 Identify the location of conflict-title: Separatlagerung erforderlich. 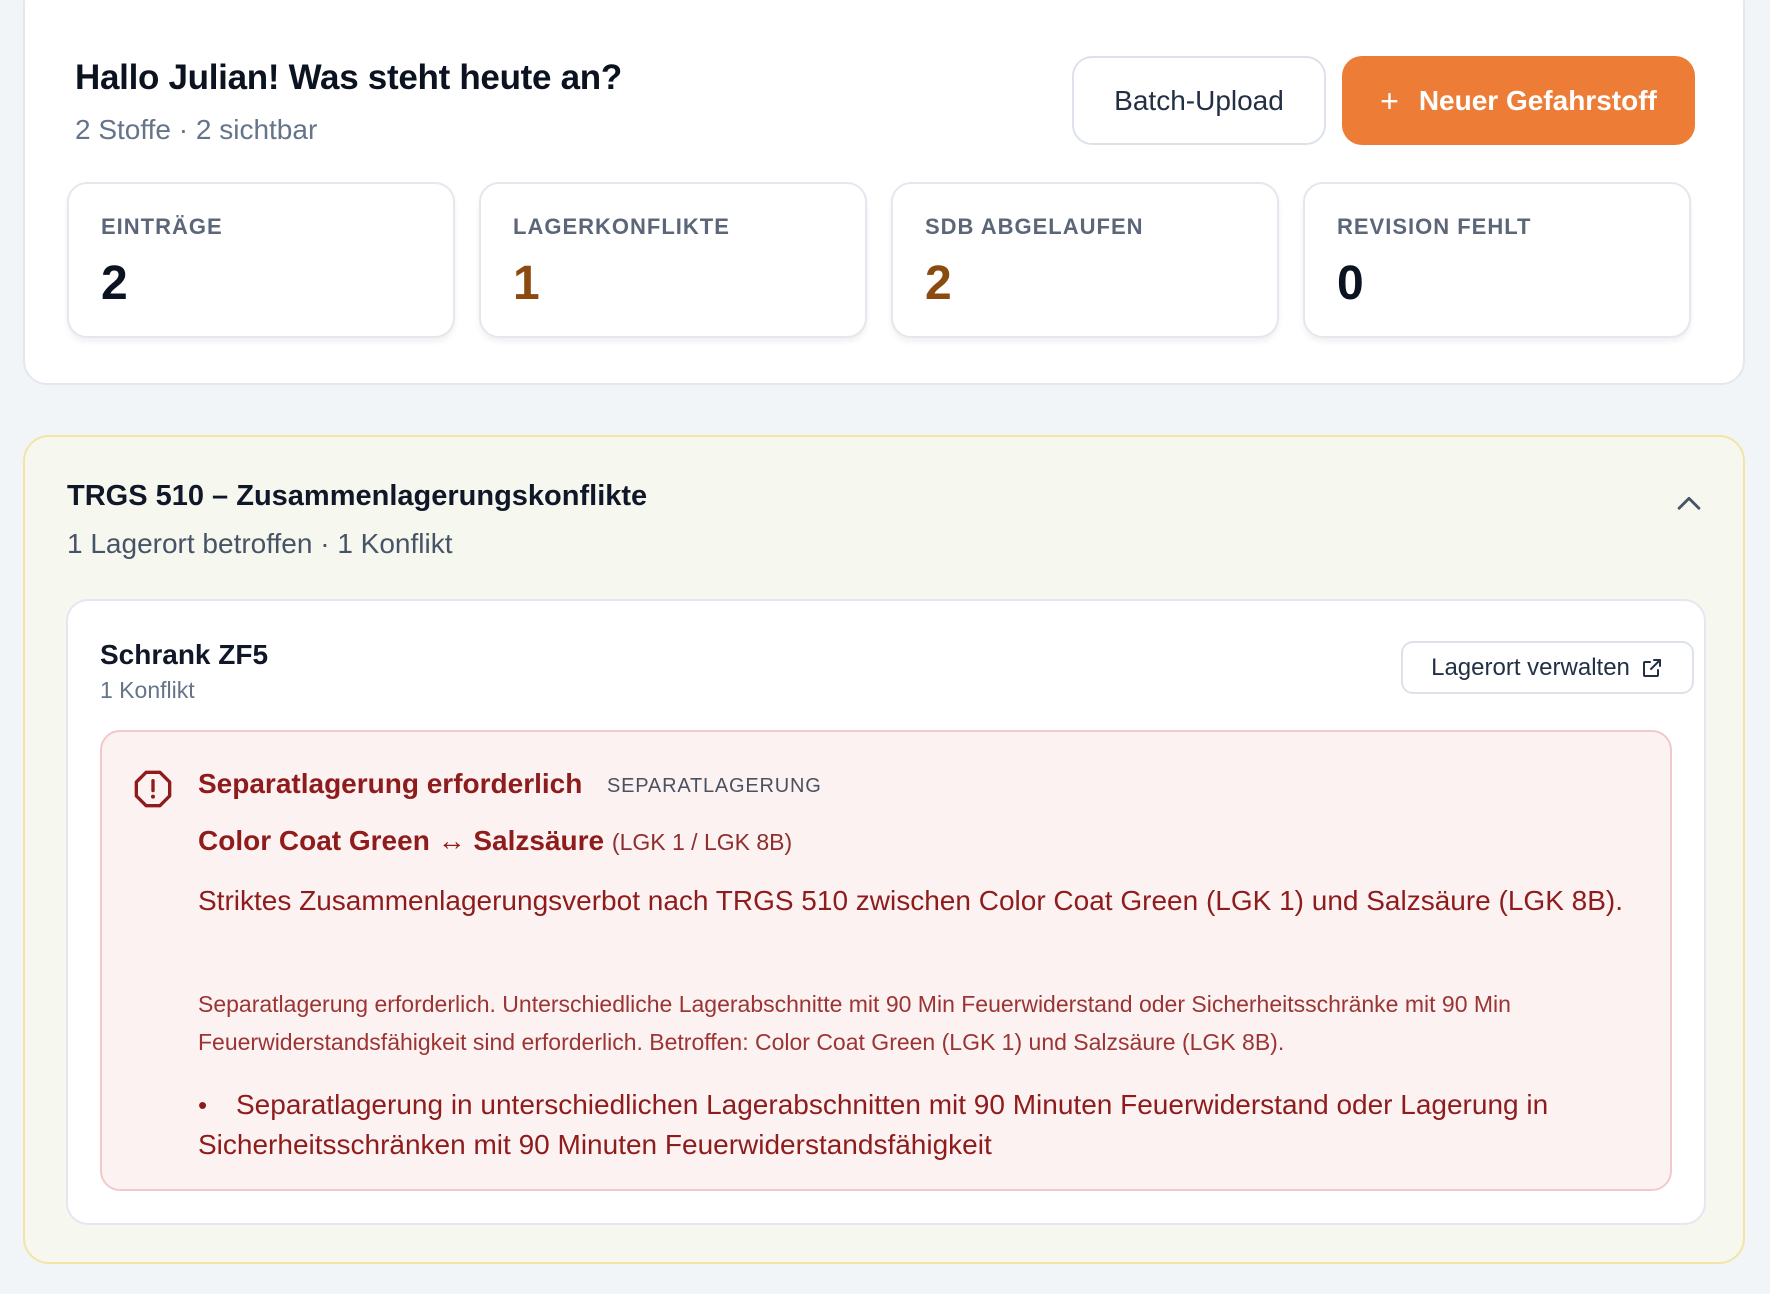
(390, 783).